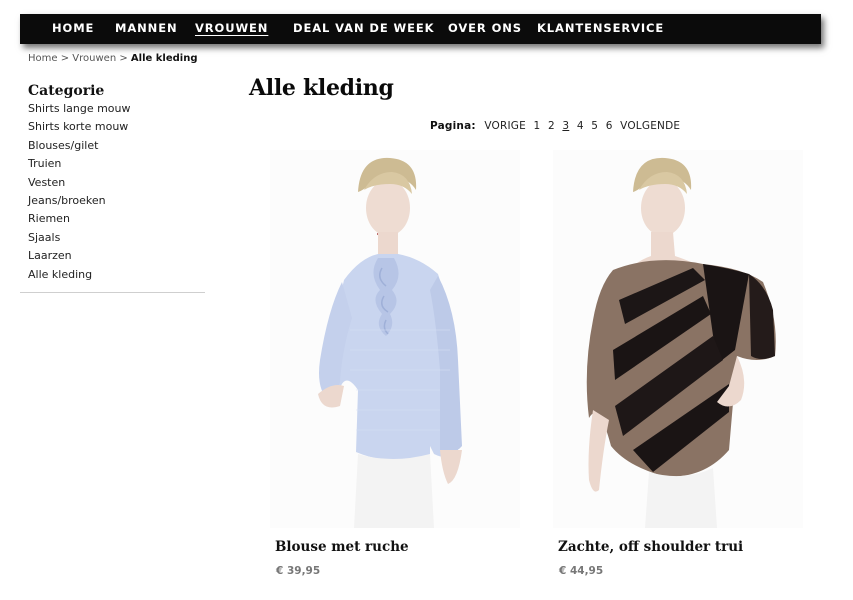 This screenshot has width=853, height=600. Describe the element at coordinates (116, 146) in the screenshot. I see `category-item: Blouses/gilet` at that location.